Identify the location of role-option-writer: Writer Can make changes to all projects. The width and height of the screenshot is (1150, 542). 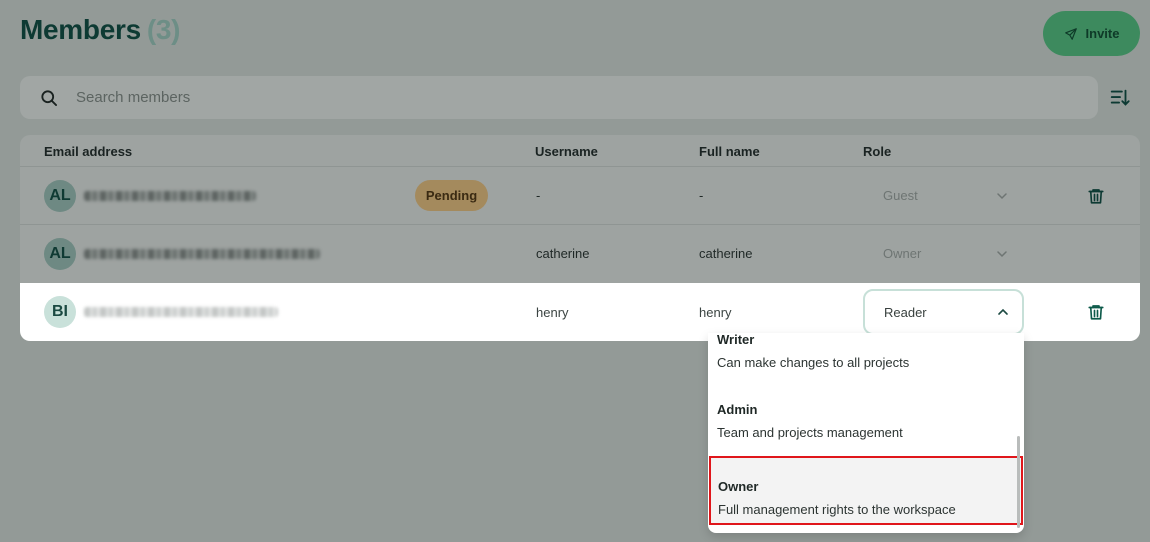
(863, 363).